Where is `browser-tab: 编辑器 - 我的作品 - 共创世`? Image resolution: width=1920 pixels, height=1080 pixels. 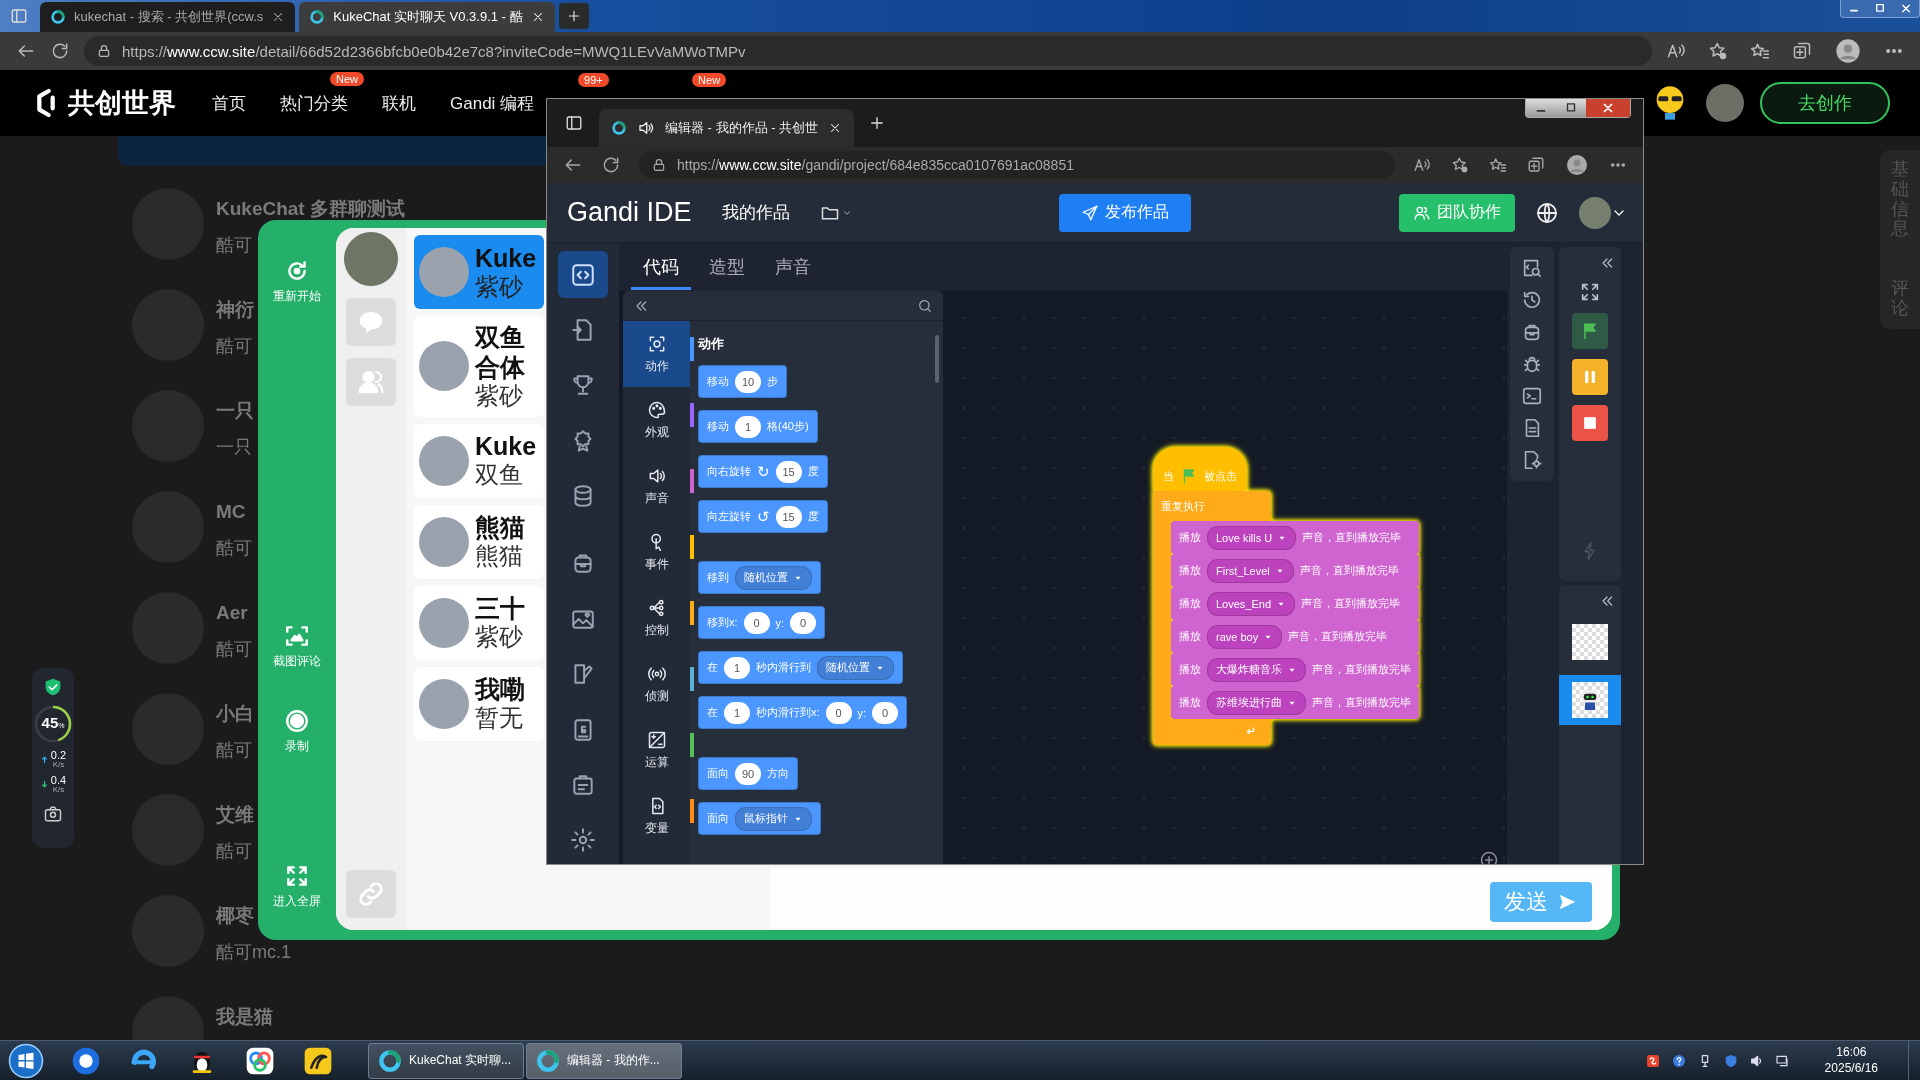 browser-tab: 编辑器 - 我的作品 - 共创世 is located at coordinates (727, 128).